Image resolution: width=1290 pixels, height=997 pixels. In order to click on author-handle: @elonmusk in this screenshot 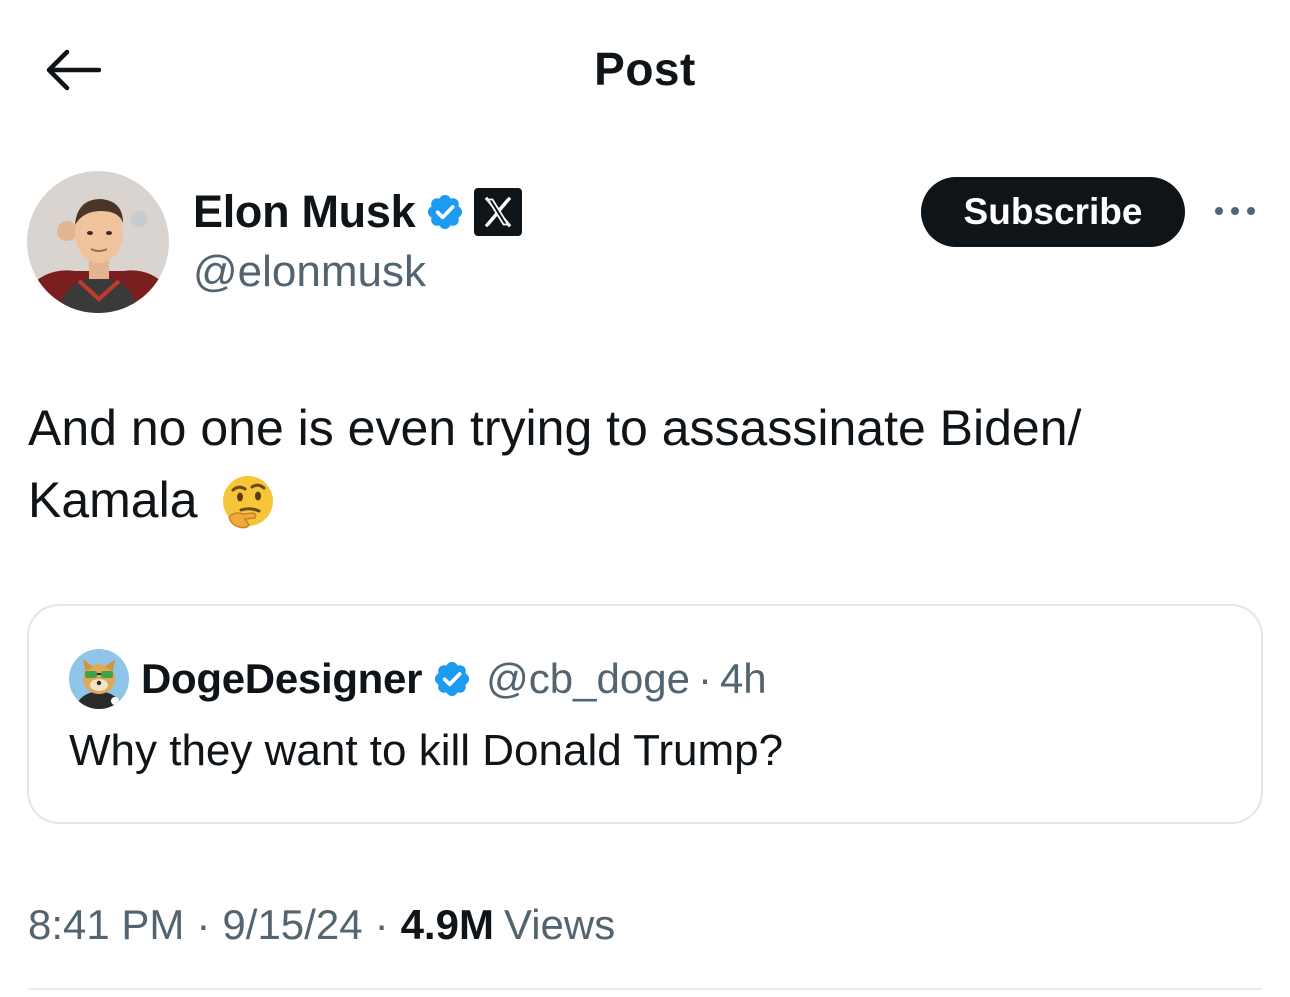, I will do `click(309, 272)`.